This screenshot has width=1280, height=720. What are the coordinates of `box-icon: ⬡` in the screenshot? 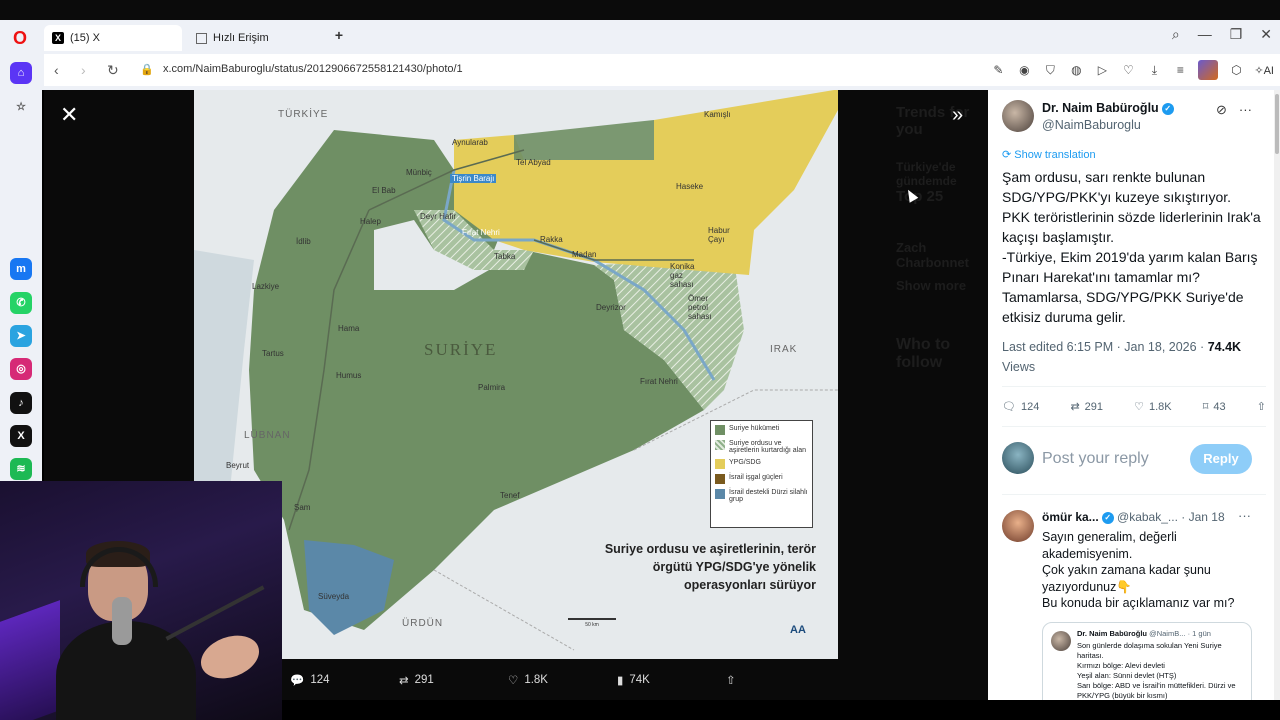 It's located at (1236, 70).